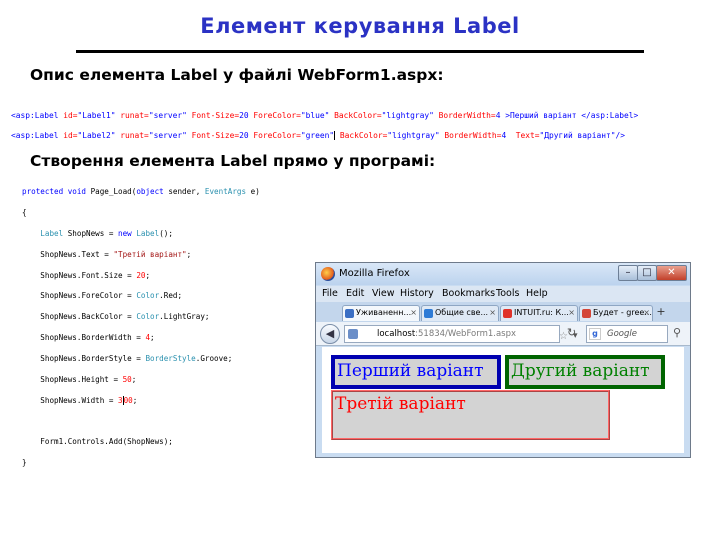  Describe the element at coordinates (523, 135) in the screenshot. I see `attr-name: Text=` at that location.